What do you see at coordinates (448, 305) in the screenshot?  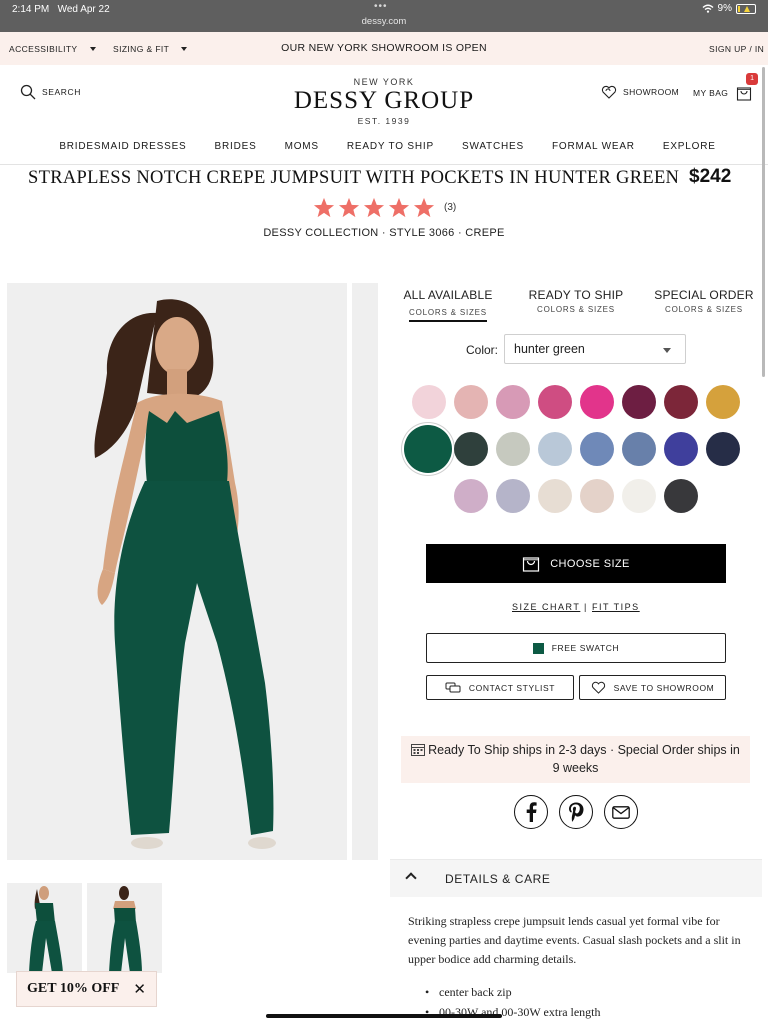 I see `tab-all-available: ALL AVAILABLE COLORS & SIZES` at bounding box center [448, 305].